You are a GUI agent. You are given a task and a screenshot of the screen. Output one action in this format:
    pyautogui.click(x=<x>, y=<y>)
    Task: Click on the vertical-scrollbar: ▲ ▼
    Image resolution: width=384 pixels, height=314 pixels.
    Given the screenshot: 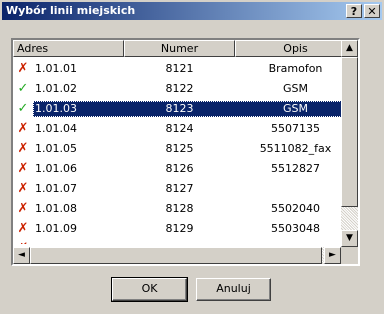 What is the action you would take?
    pyautogui.click(x=349, y=143)
    